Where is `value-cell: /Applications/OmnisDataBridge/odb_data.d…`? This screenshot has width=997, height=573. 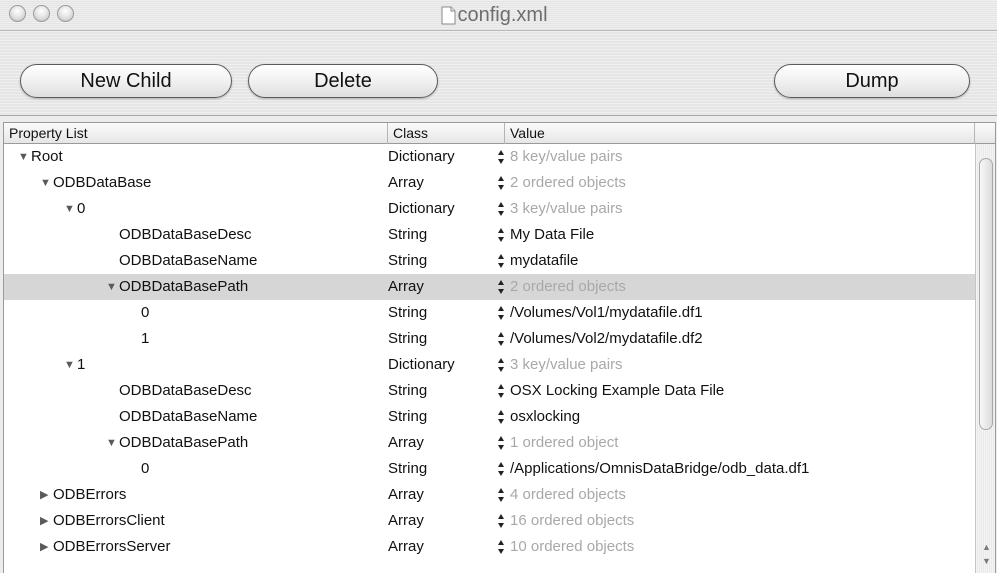
value-cell: /Applications/OmnisDataBridge/odb_data.d… is located at coordinates (659, 469).